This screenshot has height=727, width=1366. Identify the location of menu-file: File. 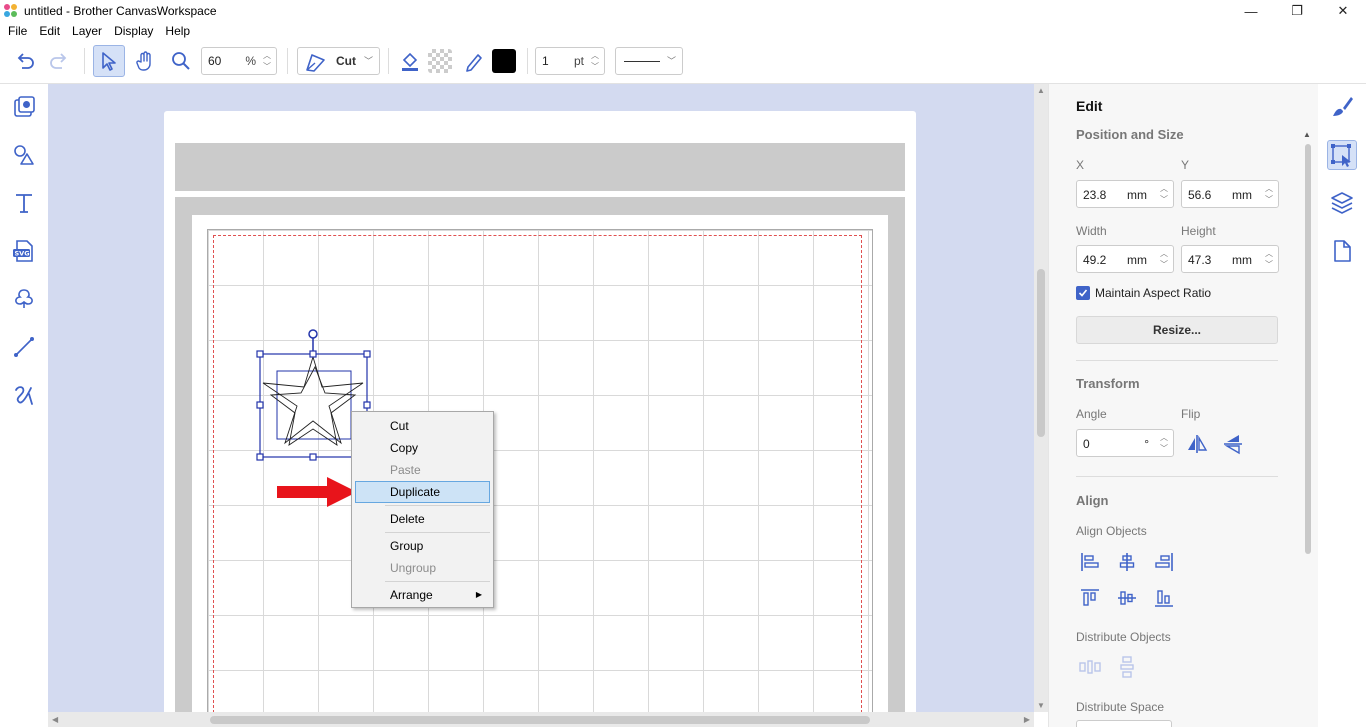
(17, 31).